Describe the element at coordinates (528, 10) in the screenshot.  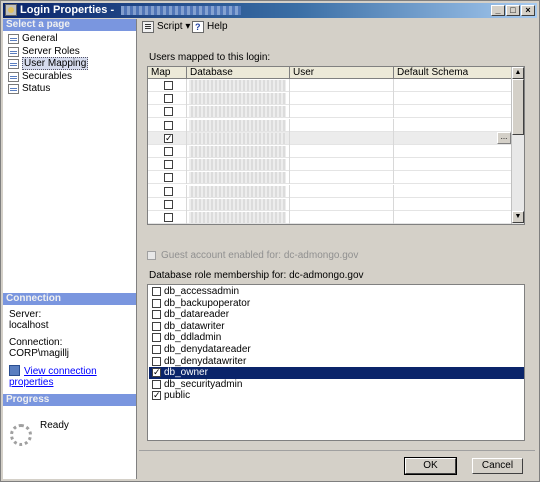
I see `close-button: ×` at that location.